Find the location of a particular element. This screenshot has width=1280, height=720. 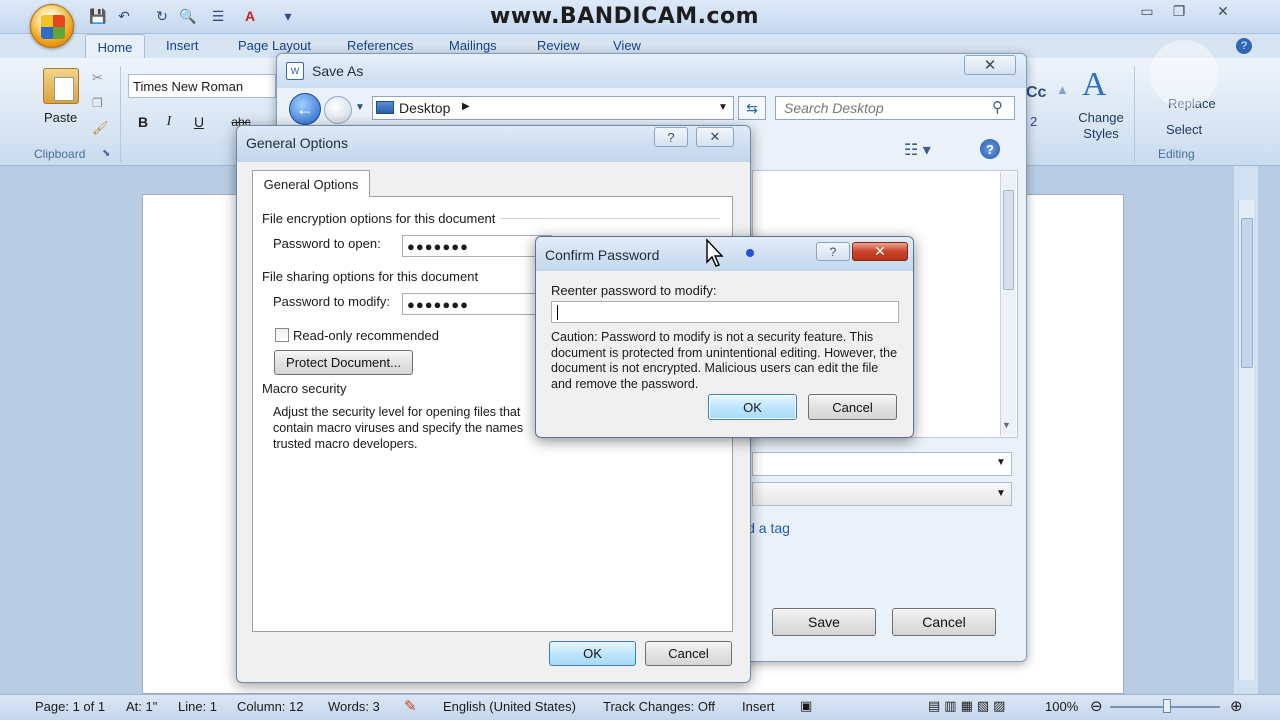

style-cc-icon: Cc is located at coordinates (1036, 93).